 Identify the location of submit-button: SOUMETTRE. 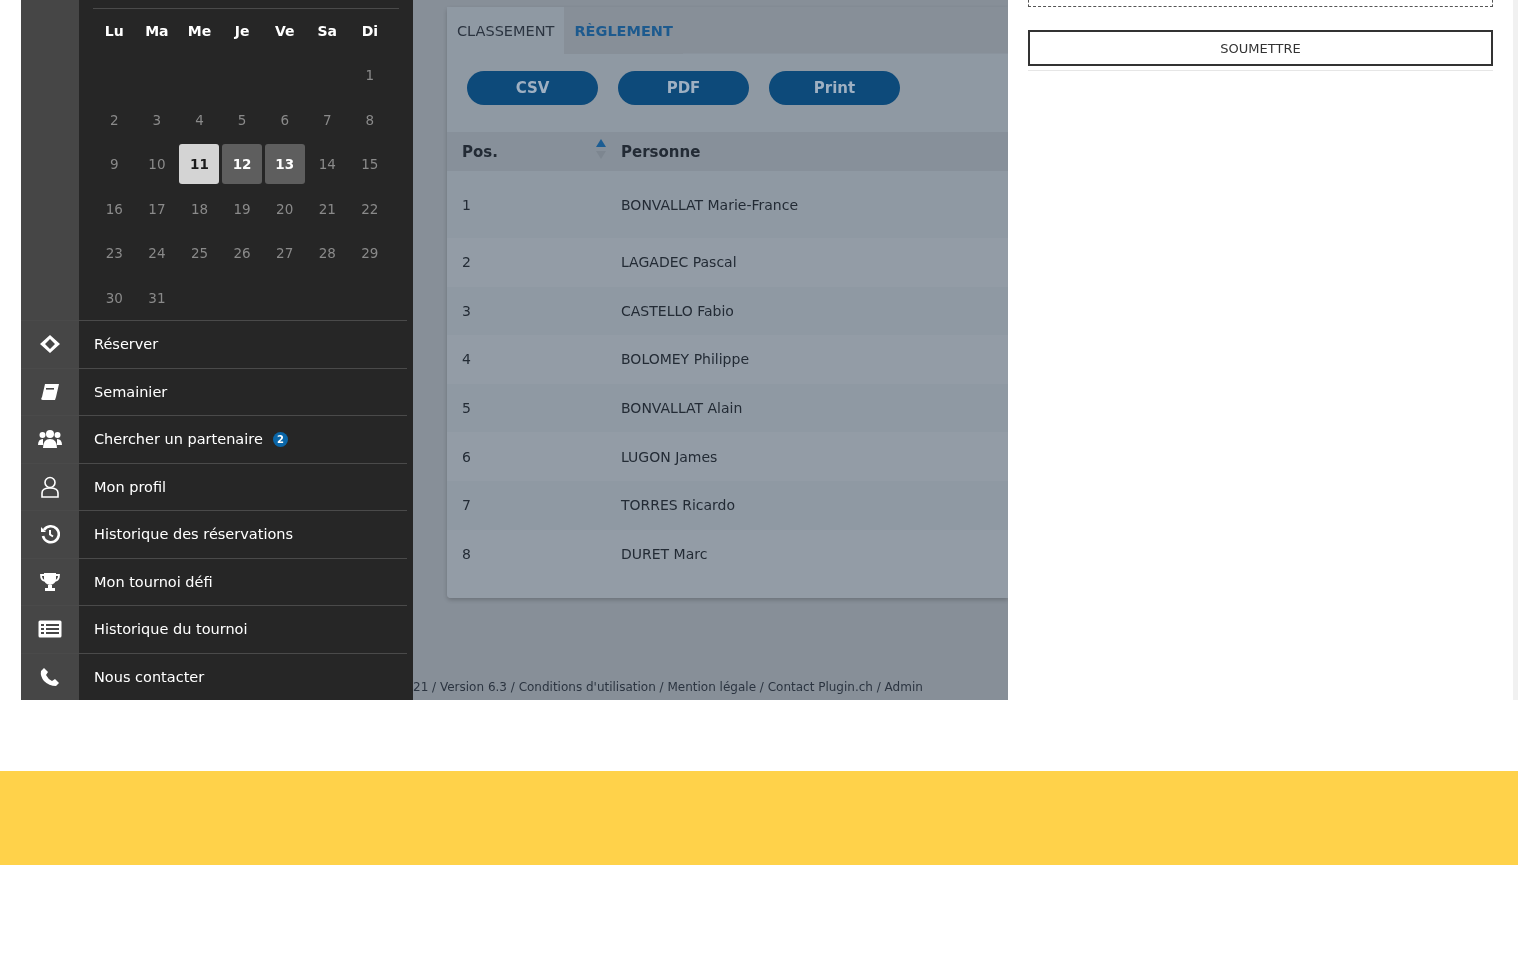
(1260, 48).